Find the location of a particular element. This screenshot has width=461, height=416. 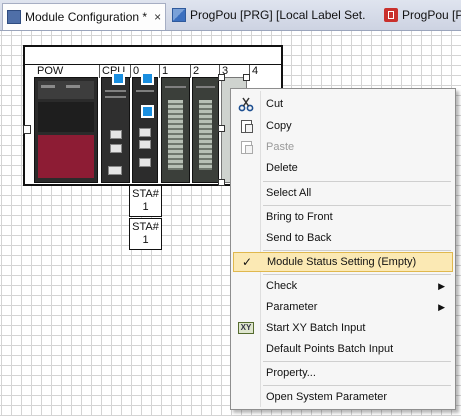

xy-batch-icon: XY is located at coordinates (246, 328).